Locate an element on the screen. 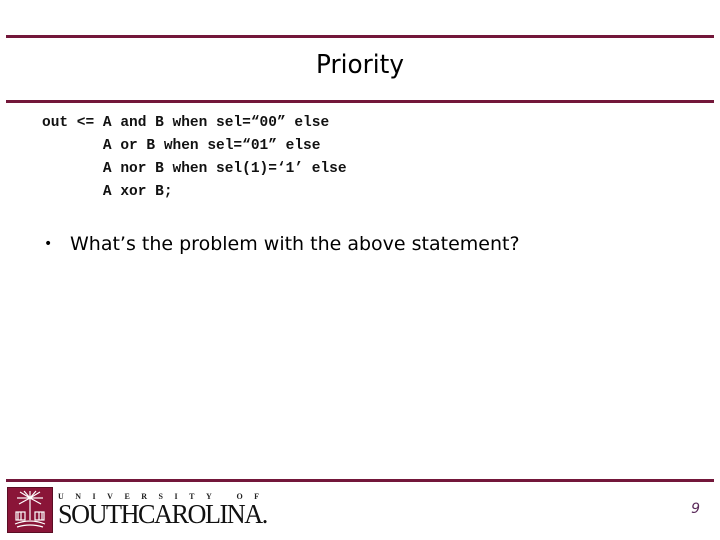 This screenshot has width=720, height=540. code-line: A or B when sel=“01” else is located at coordinates (181, 146).